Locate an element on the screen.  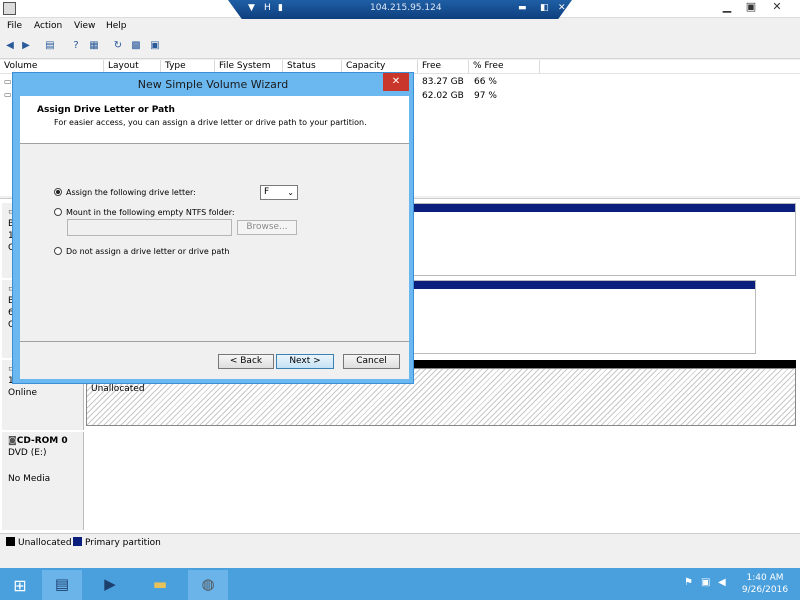
start-button: ⊞ is located at coordinates (20, 585).